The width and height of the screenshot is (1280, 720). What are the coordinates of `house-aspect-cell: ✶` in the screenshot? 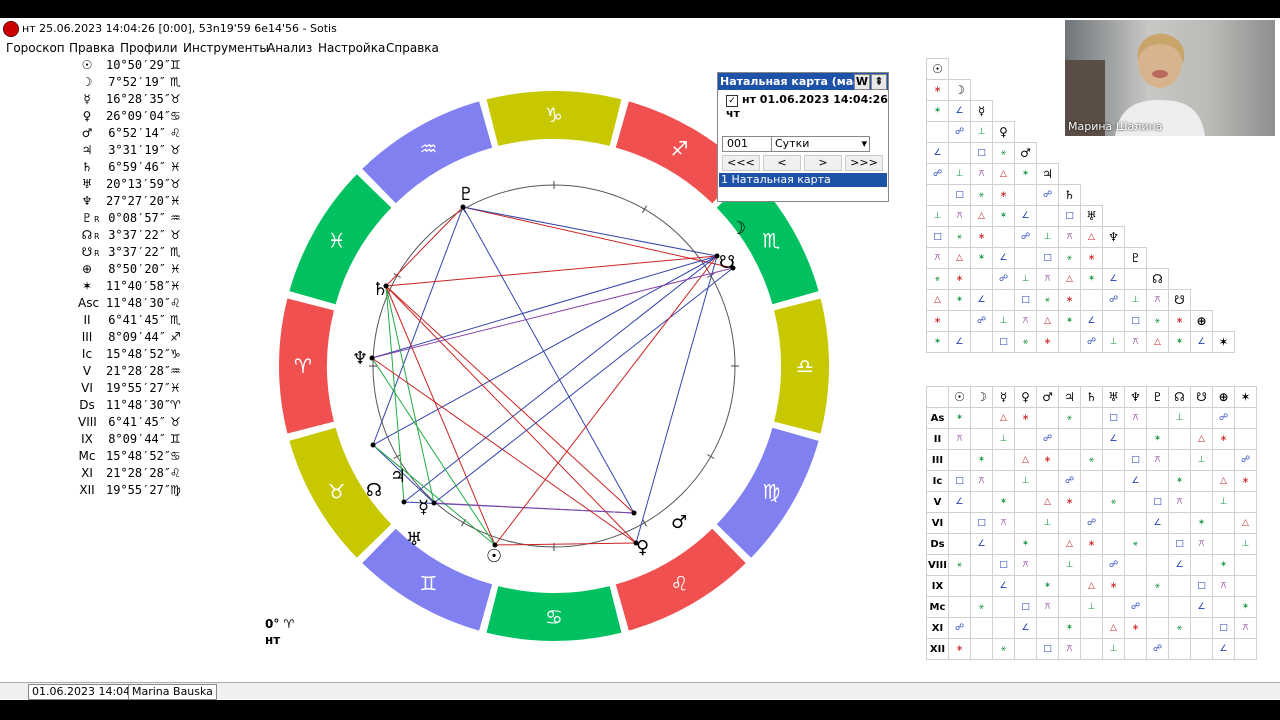 It's located at (1201, 523).